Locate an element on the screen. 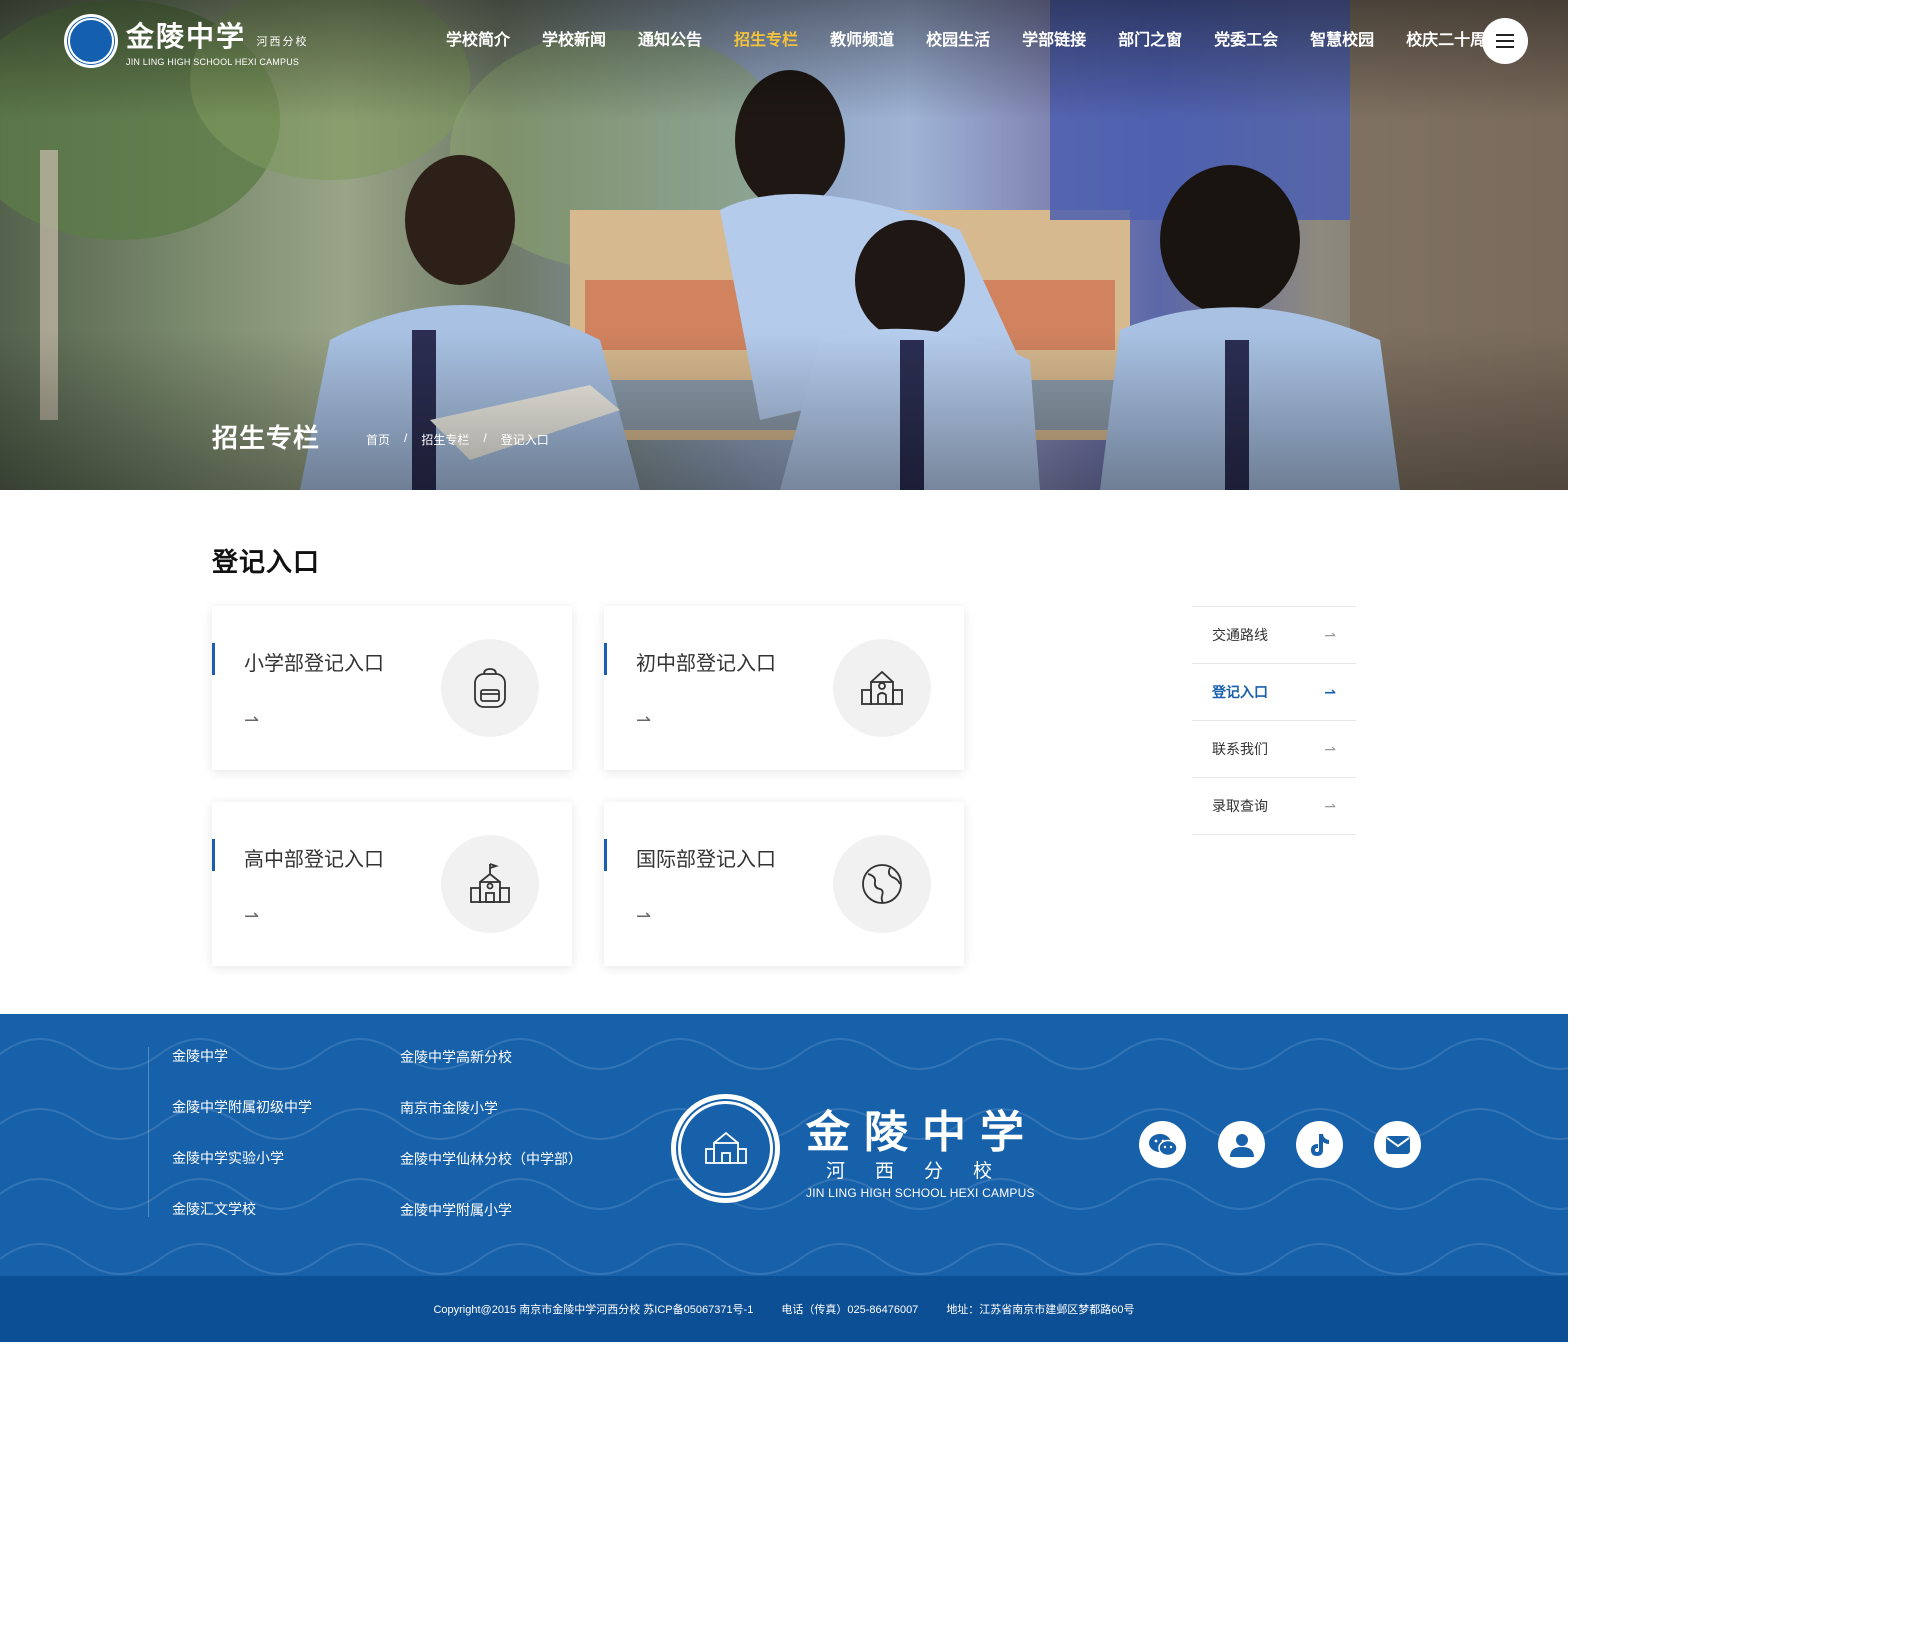  footer-link: 金陵中学实验小学 is located at coordinates (242, 1173).